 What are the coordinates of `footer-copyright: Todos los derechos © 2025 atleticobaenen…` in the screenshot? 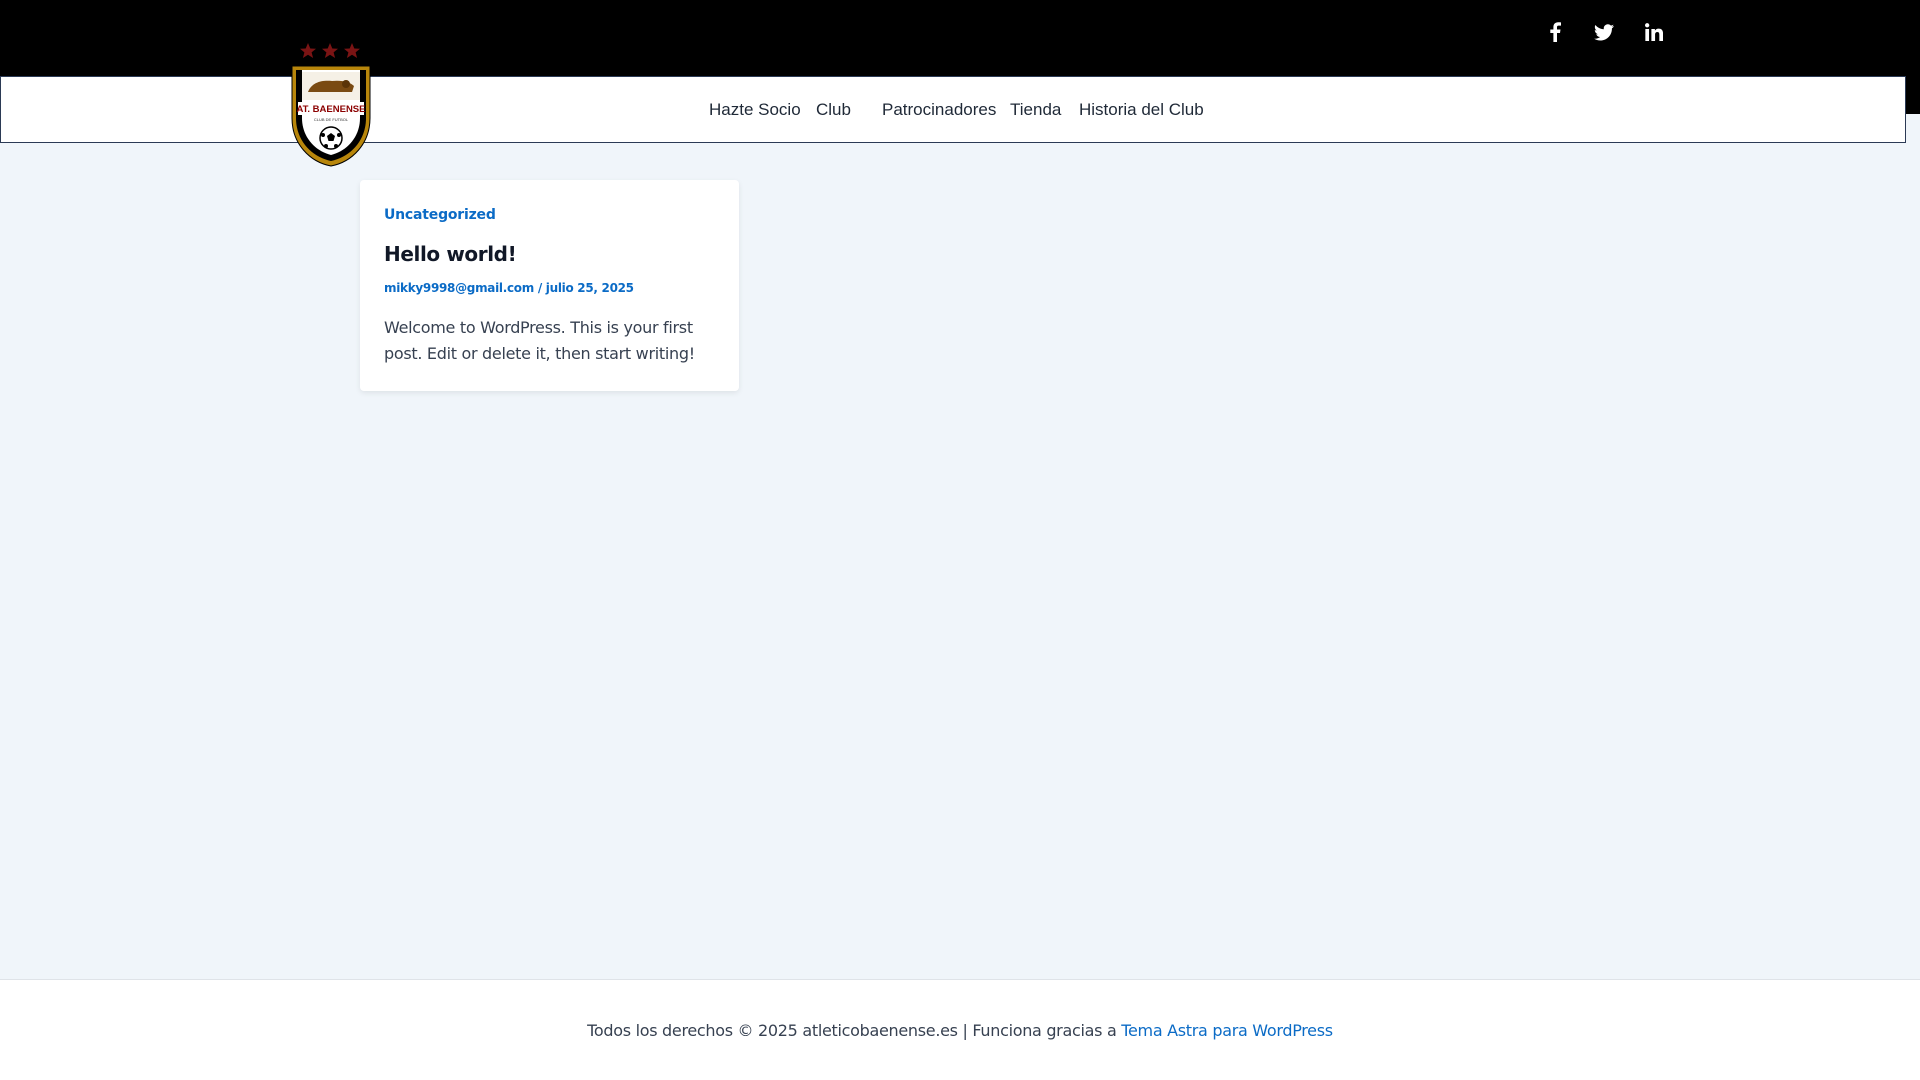 It's located at (960, 1030).